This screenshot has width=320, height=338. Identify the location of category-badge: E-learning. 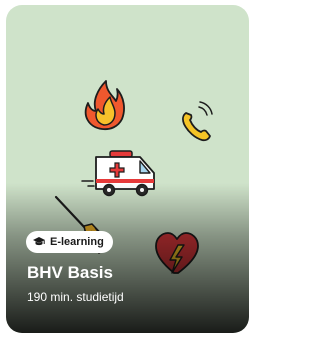
(69, 242).